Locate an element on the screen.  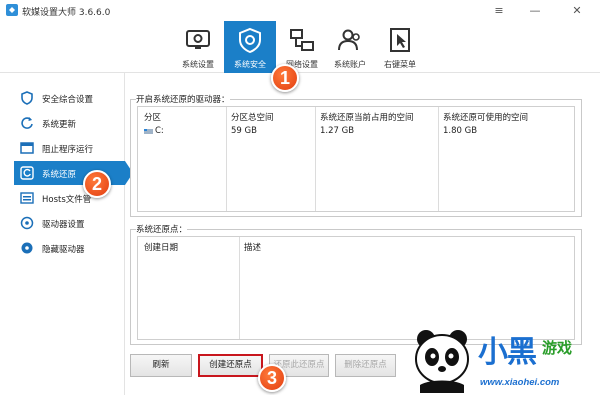
tab-label: 系统设置 is located at coordinates (198, 64).